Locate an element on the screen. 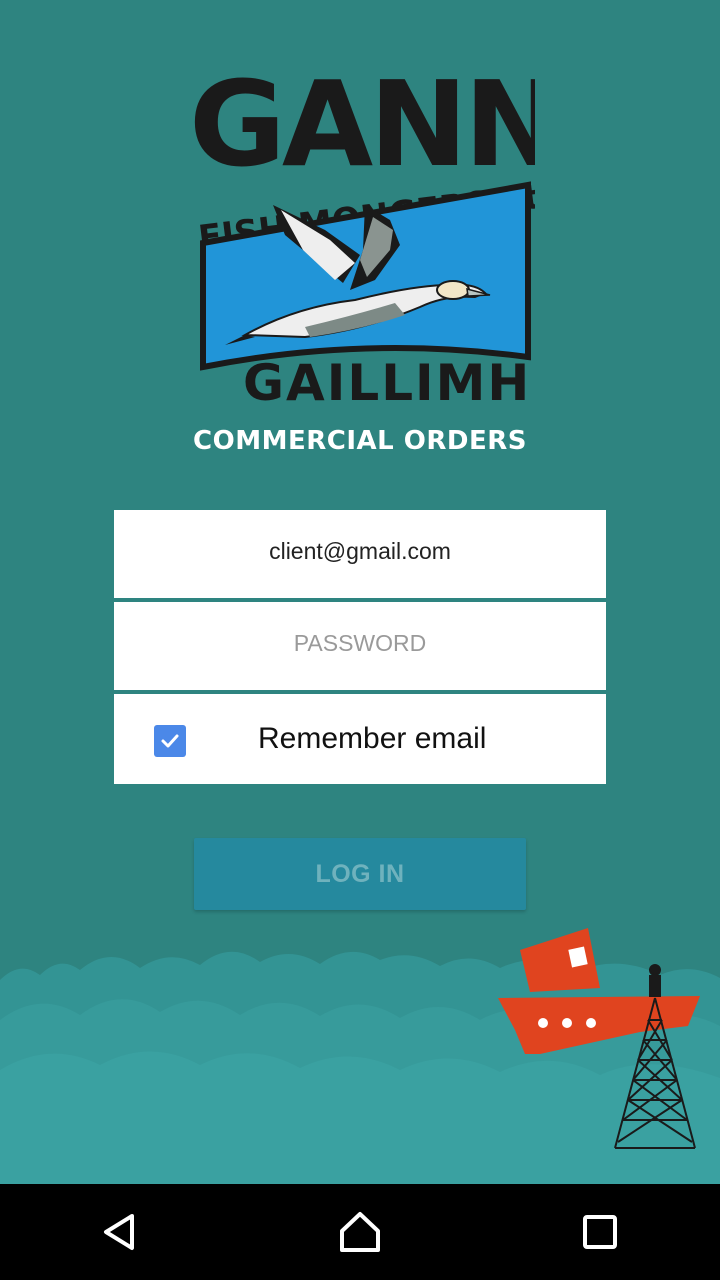 The image size is (720, 1280). email-field-container is located at coordinates (360, 554).